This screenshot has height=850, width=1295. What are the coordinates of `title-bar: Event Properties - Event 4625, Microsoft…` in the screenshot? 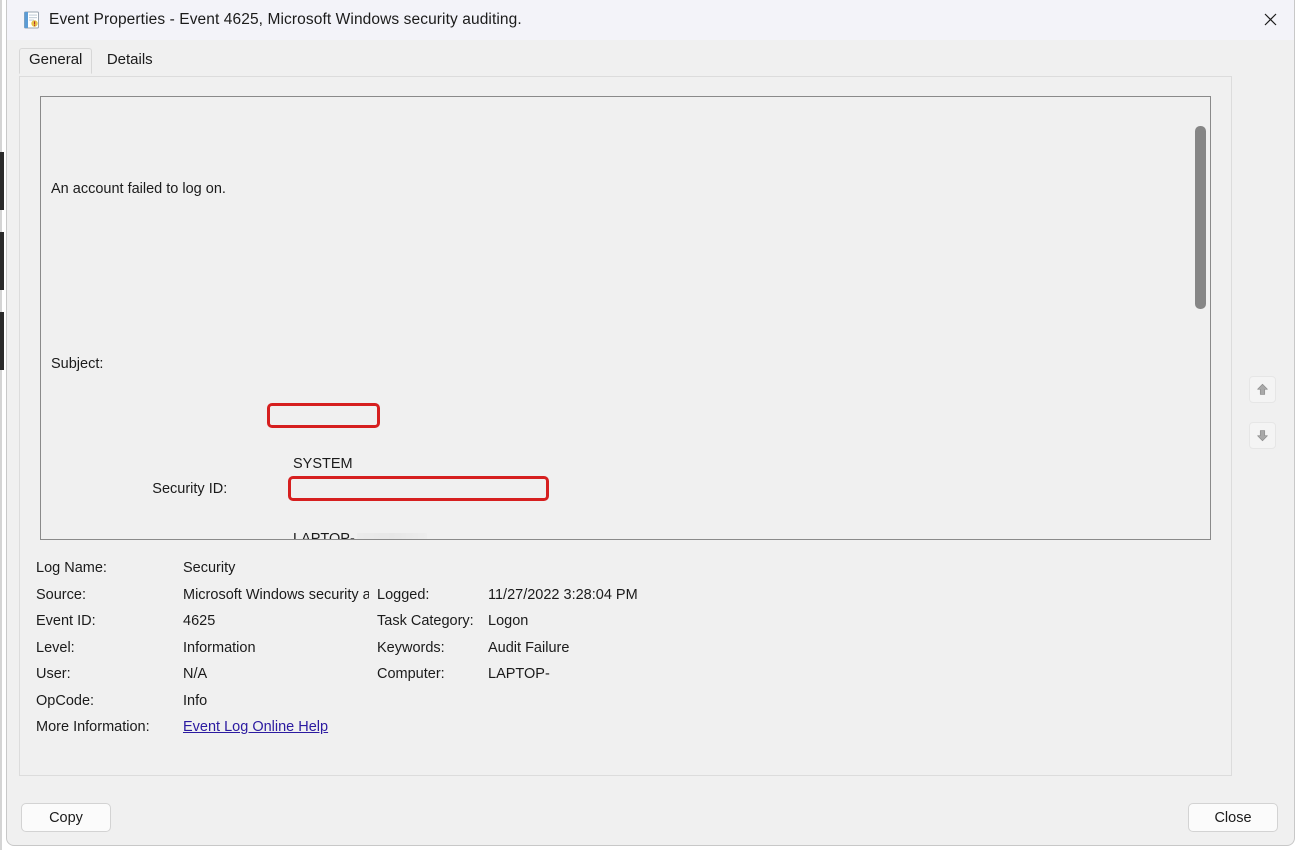 It's located at (650, 20).